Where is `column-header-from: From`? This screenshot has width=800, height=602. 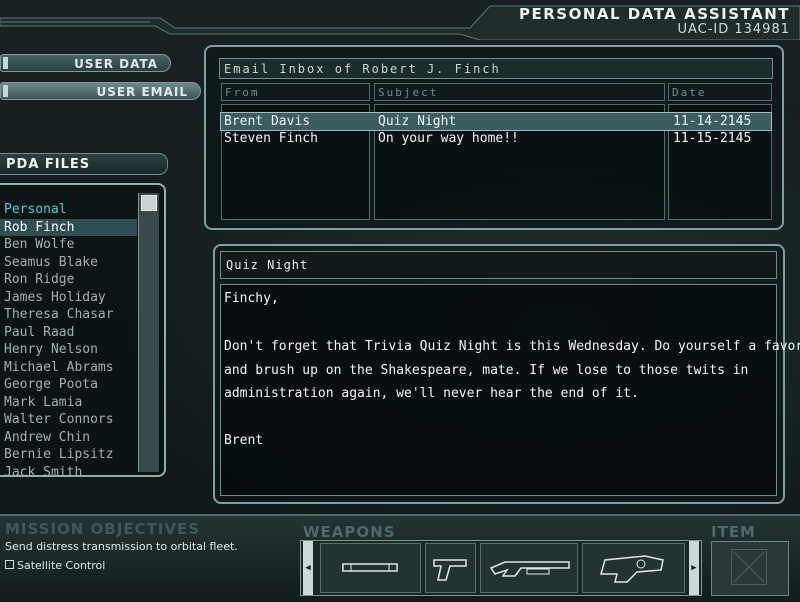 column-header-from: From is located at coordinates (295, 92).